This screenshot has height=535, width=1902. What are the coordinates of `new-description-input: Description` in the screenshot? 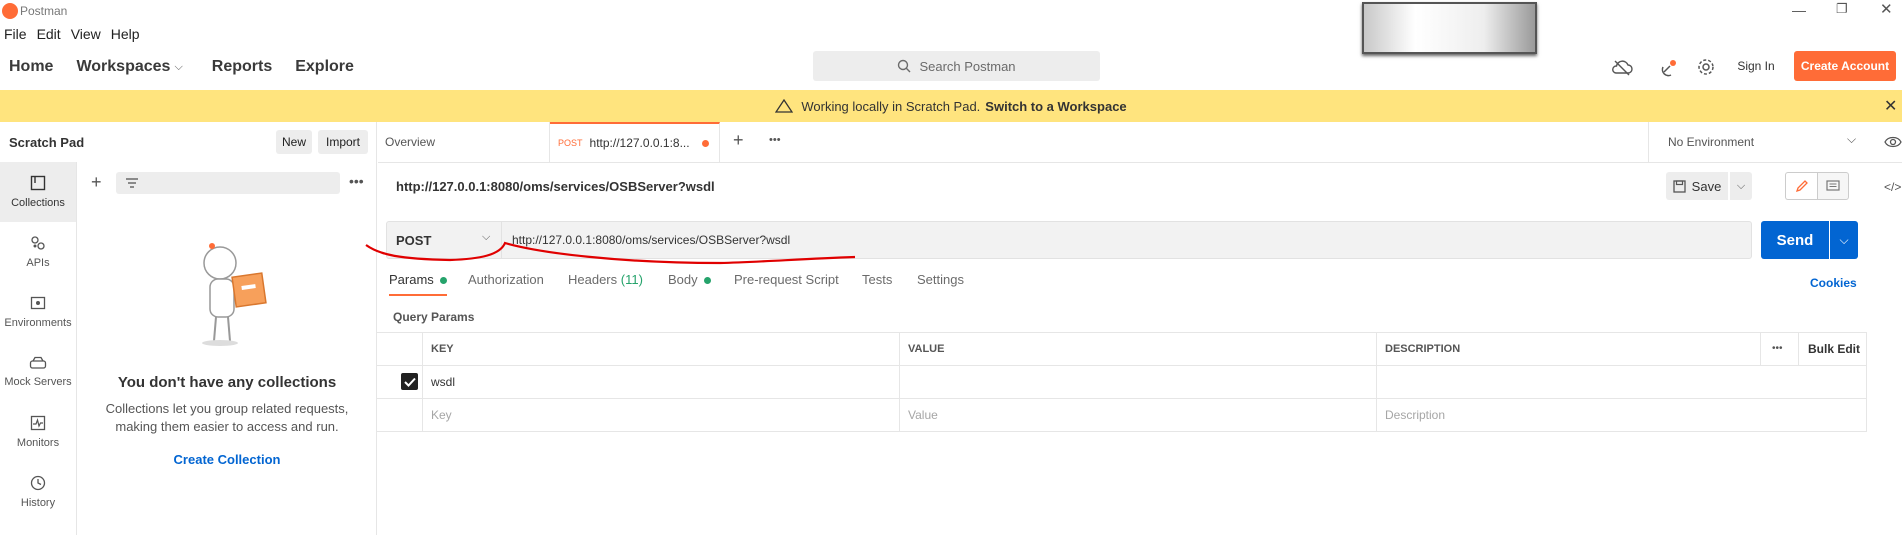 It's located at (1415, 415).